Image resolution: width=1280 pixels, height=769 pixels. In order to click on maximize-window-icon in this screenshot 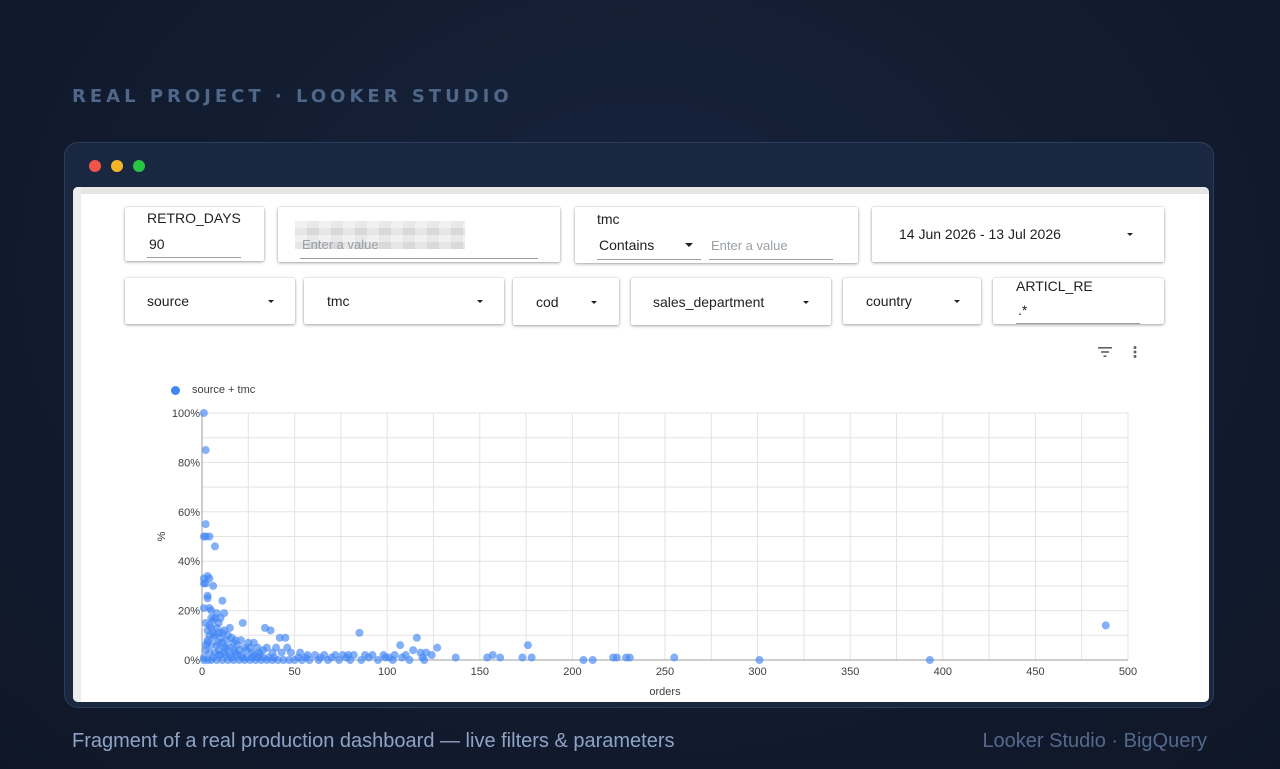, I will do `click(139, 166)`.